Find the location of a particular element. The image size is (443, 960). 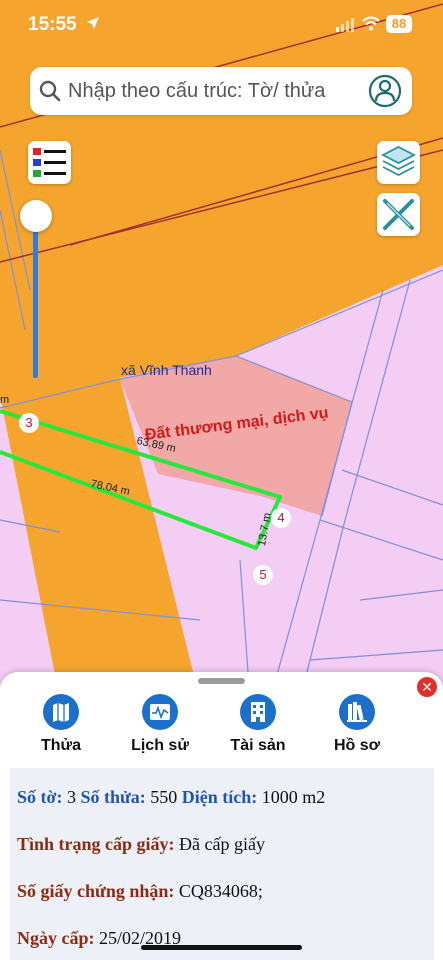

history-chart-icon is located at coordinates (160, 712).